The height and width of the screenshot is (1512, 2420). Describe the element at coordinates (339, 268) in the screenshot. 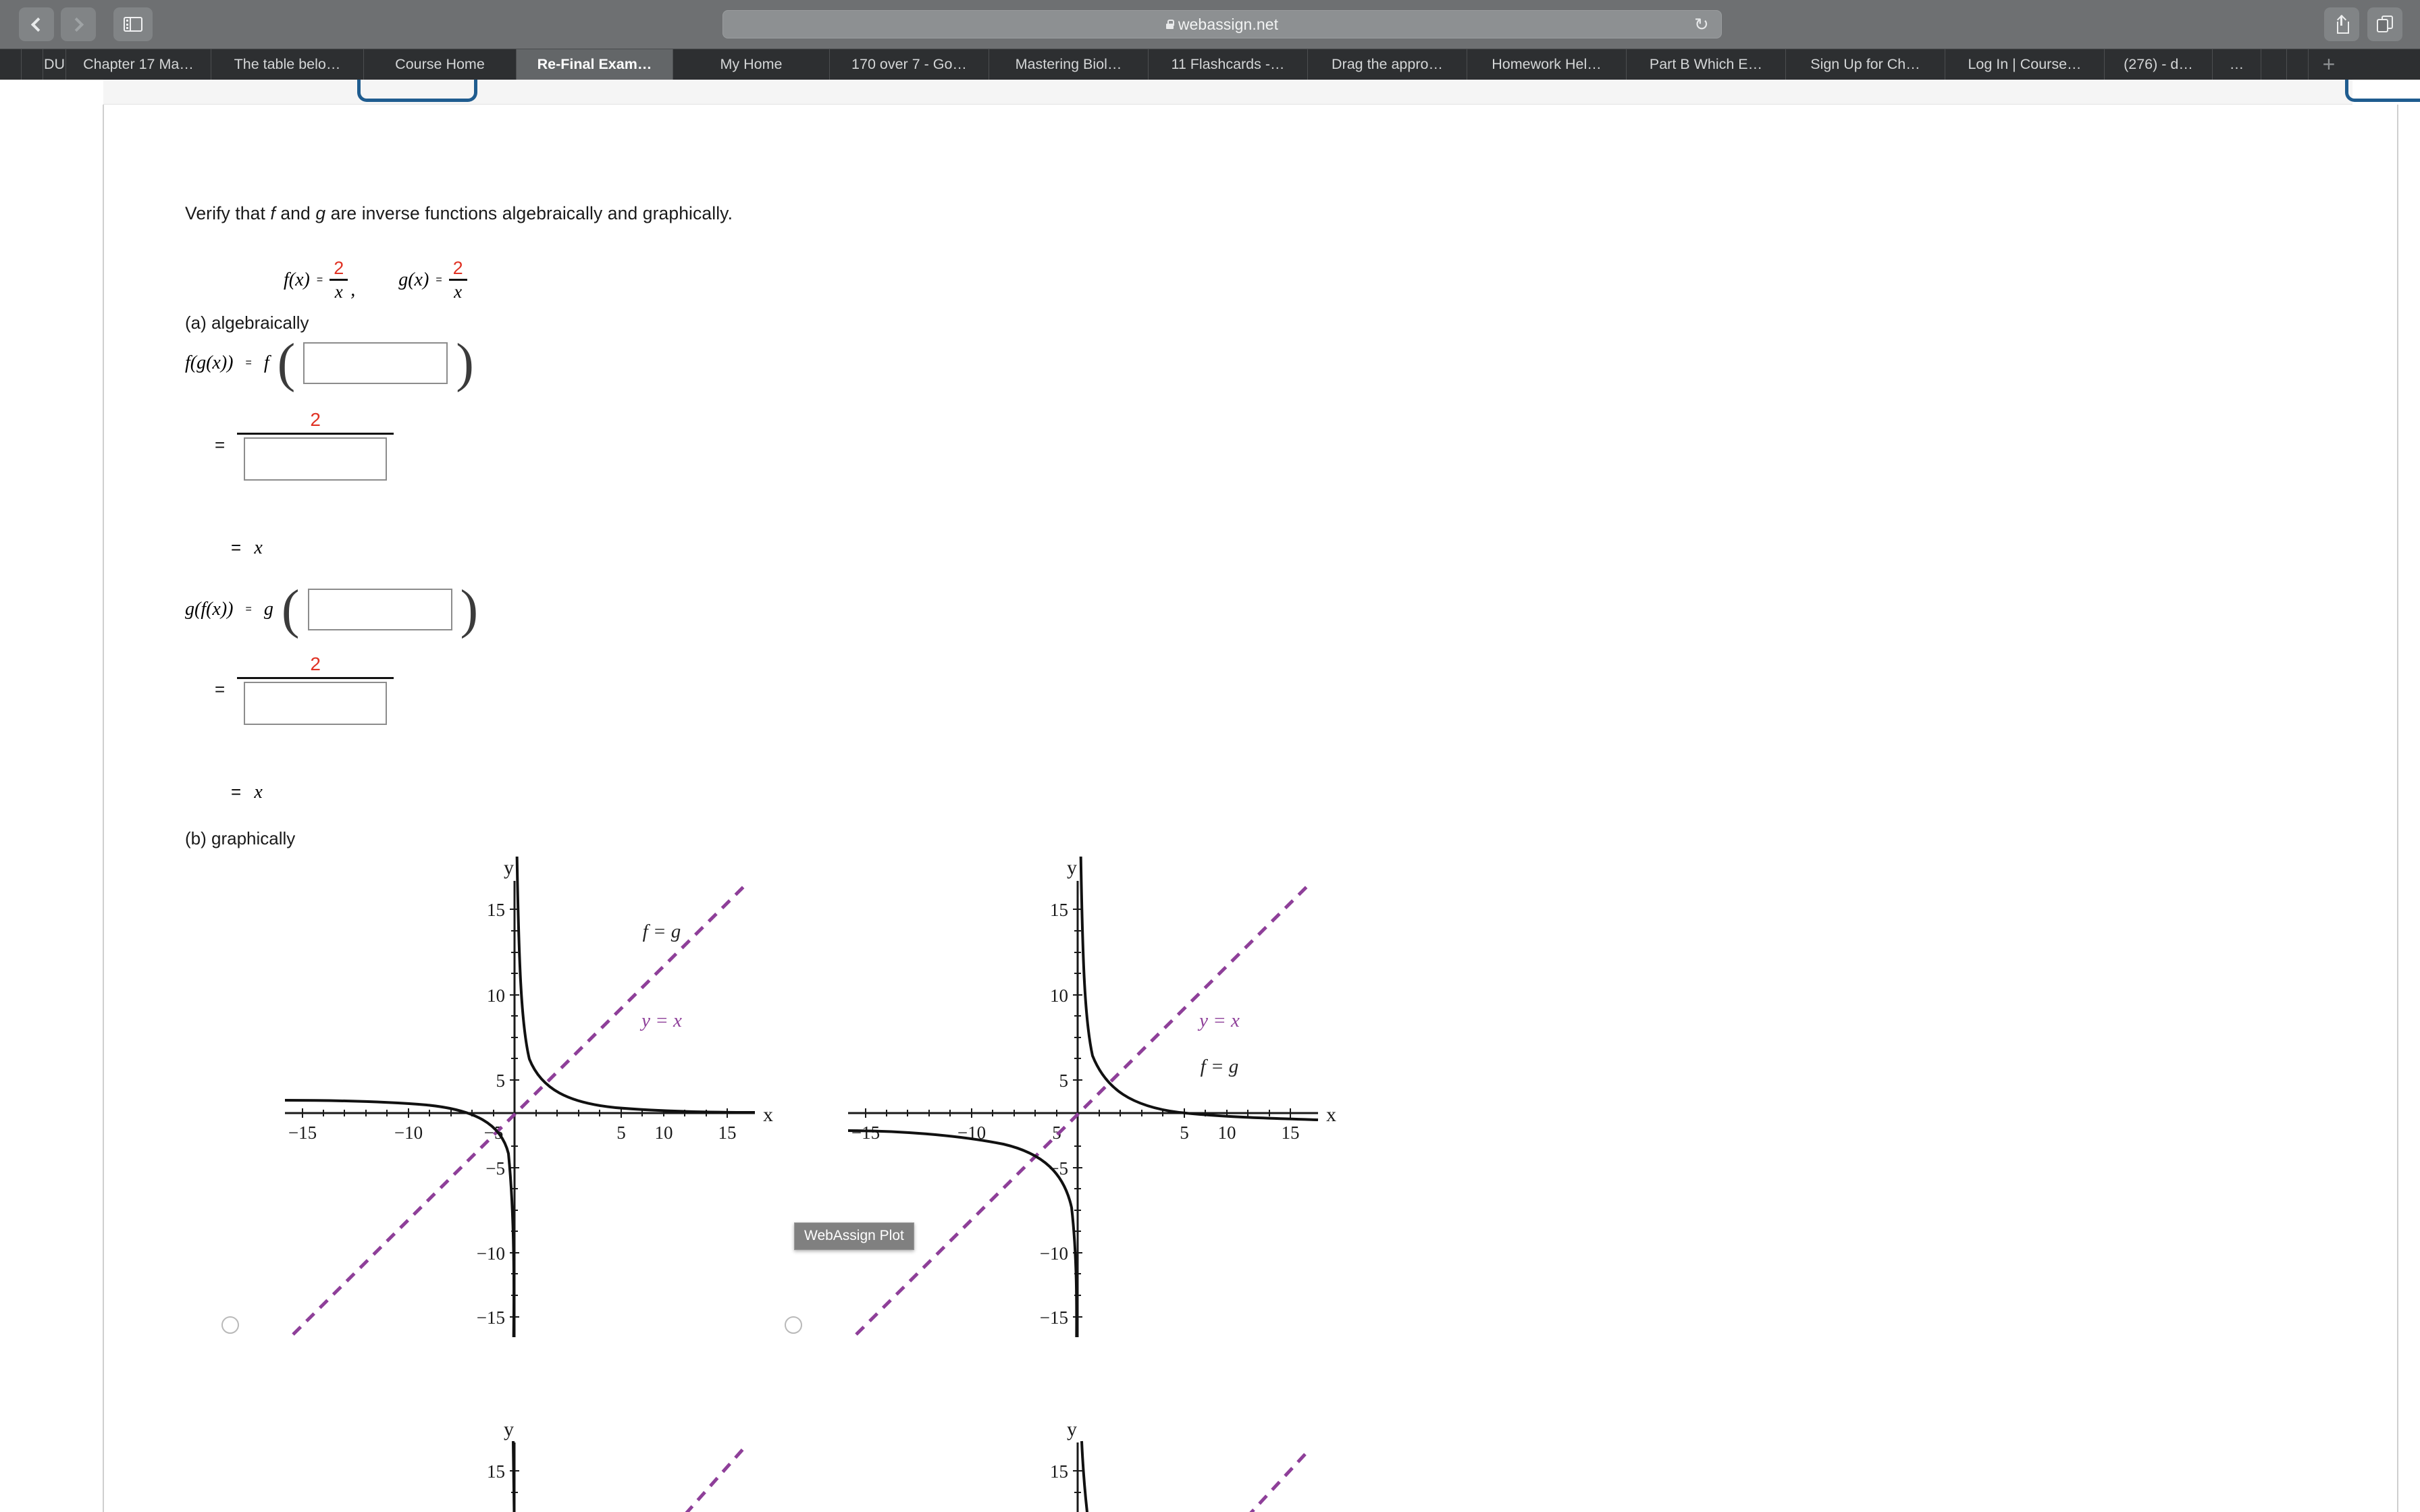

I see `f-numerator: 2` at that location.